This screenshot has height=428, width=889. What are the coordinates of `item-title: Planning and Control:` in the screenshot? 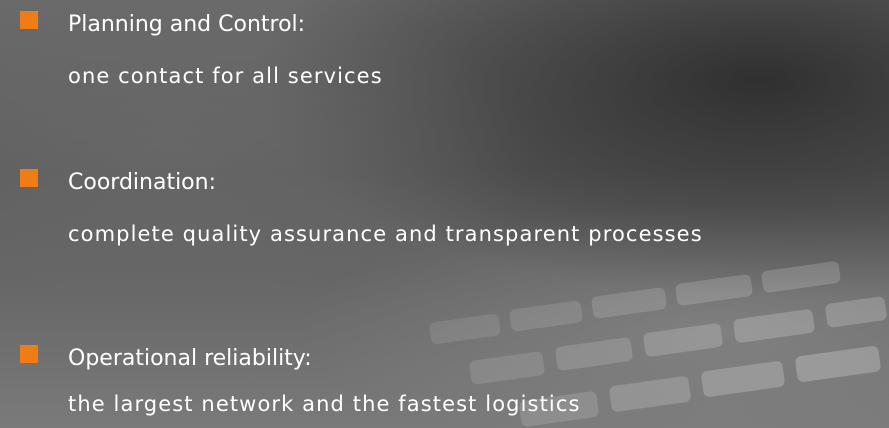 It's located at (187, 24).